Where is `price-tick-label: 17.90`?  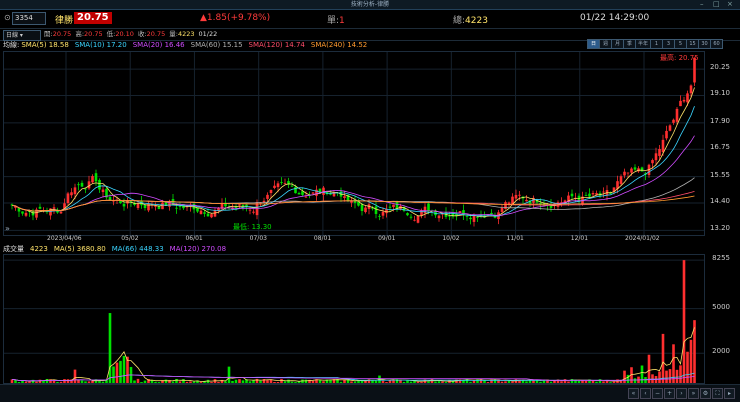 price-tick-label: 17.90 is located at coordinates (719, 120).